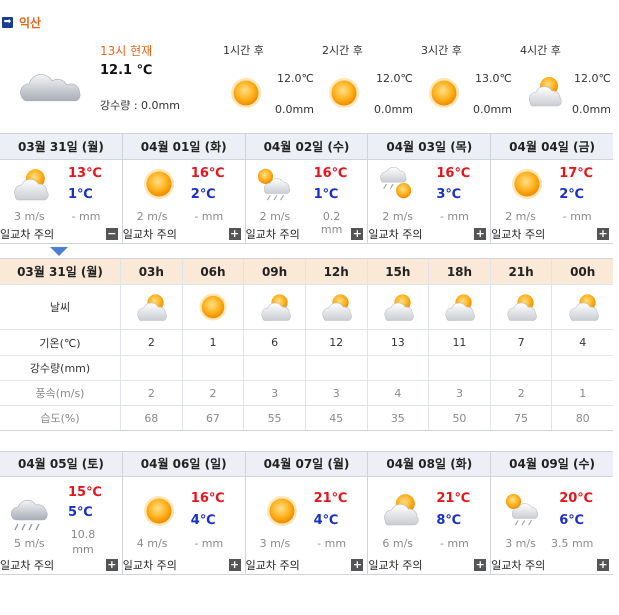  What do you see at coordinates (61, 464) in the screenshot?
I see `day-date: 04월 05일 (토)` at bounding box center [61, 464].